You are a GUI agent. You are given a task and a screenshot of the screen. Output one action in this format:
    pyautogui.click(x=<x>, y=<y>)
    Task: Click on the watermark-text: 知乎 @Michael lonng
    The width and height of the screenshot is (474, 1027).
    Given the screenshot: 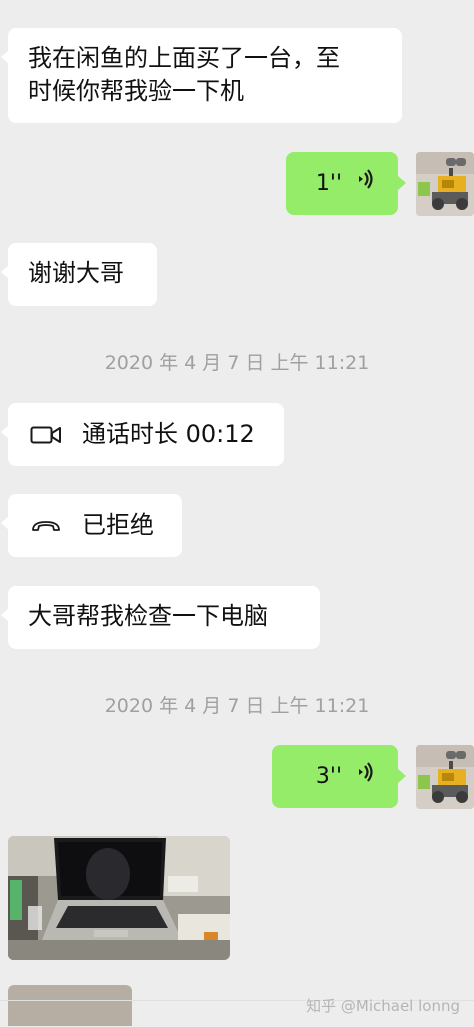 What is the action you would take?
    pyautogui.click(x=383, y=1006)
    